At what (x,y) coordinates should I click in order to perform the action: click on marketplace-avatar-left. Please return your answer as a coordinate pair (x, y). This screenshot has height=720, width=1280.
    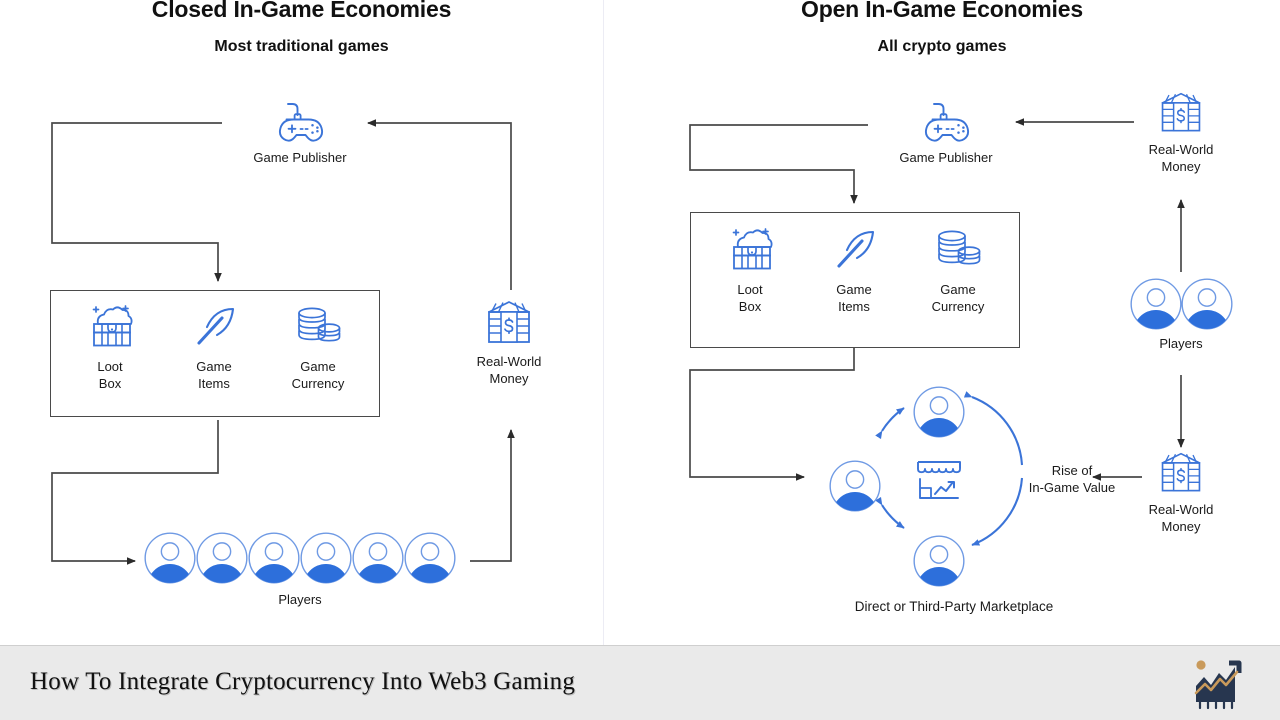
    Looking at the image, I should click on (855, 486).